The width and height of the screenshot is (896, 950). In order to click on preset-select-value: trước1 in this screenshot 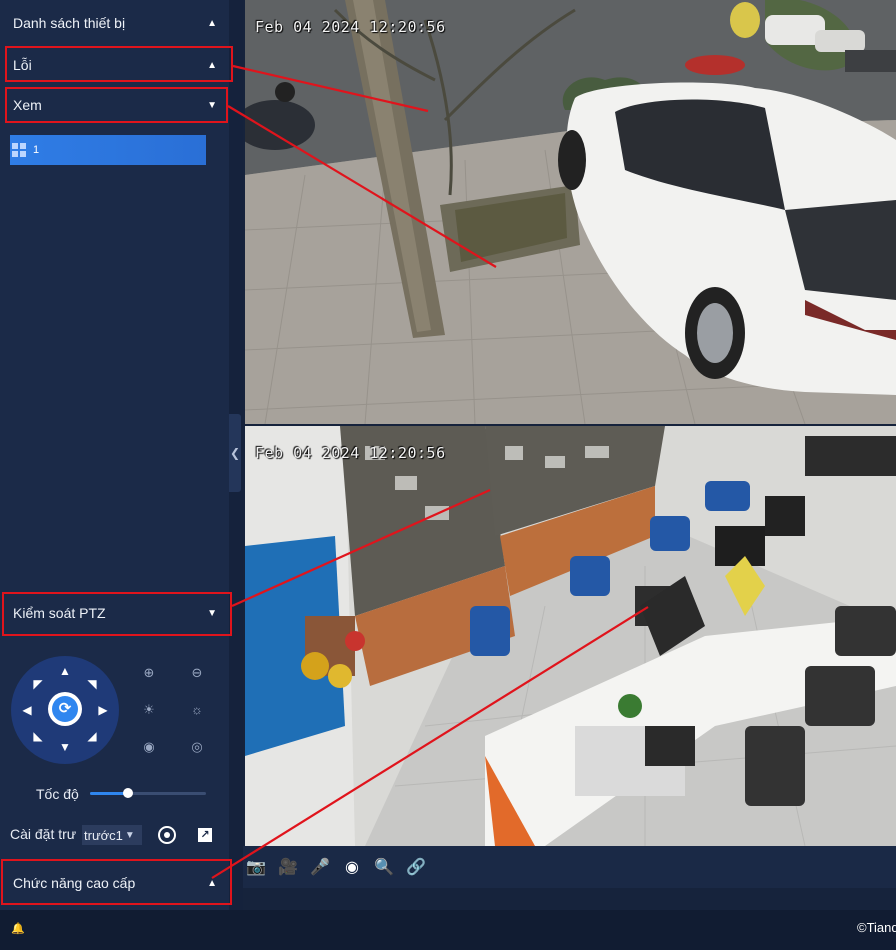, I will do `click(103, 835)`.